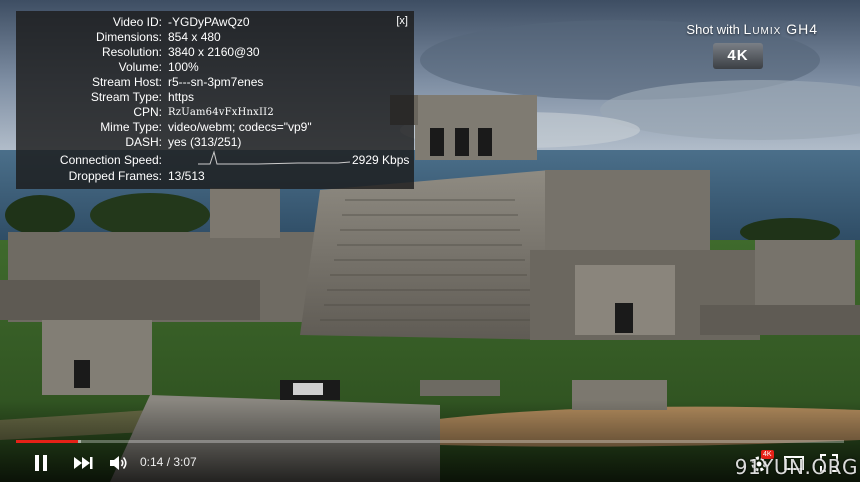 This screenshot has width=860, height=482. What do you see at coordinates (796, 467) in the screenshot?
I see `site-watermark: 91YUN.ORG` at bounding box center [796, 467].